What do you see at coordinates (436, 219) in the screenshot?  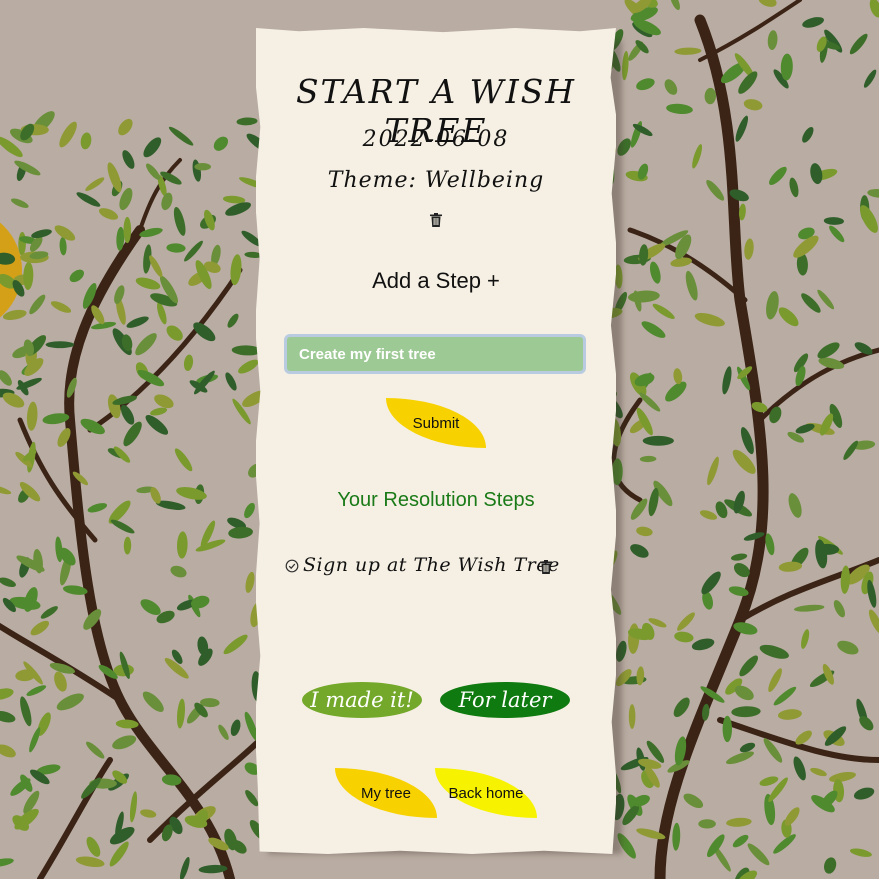 I see `delete-tree-trash-icon` at bounding box center [436, 219].